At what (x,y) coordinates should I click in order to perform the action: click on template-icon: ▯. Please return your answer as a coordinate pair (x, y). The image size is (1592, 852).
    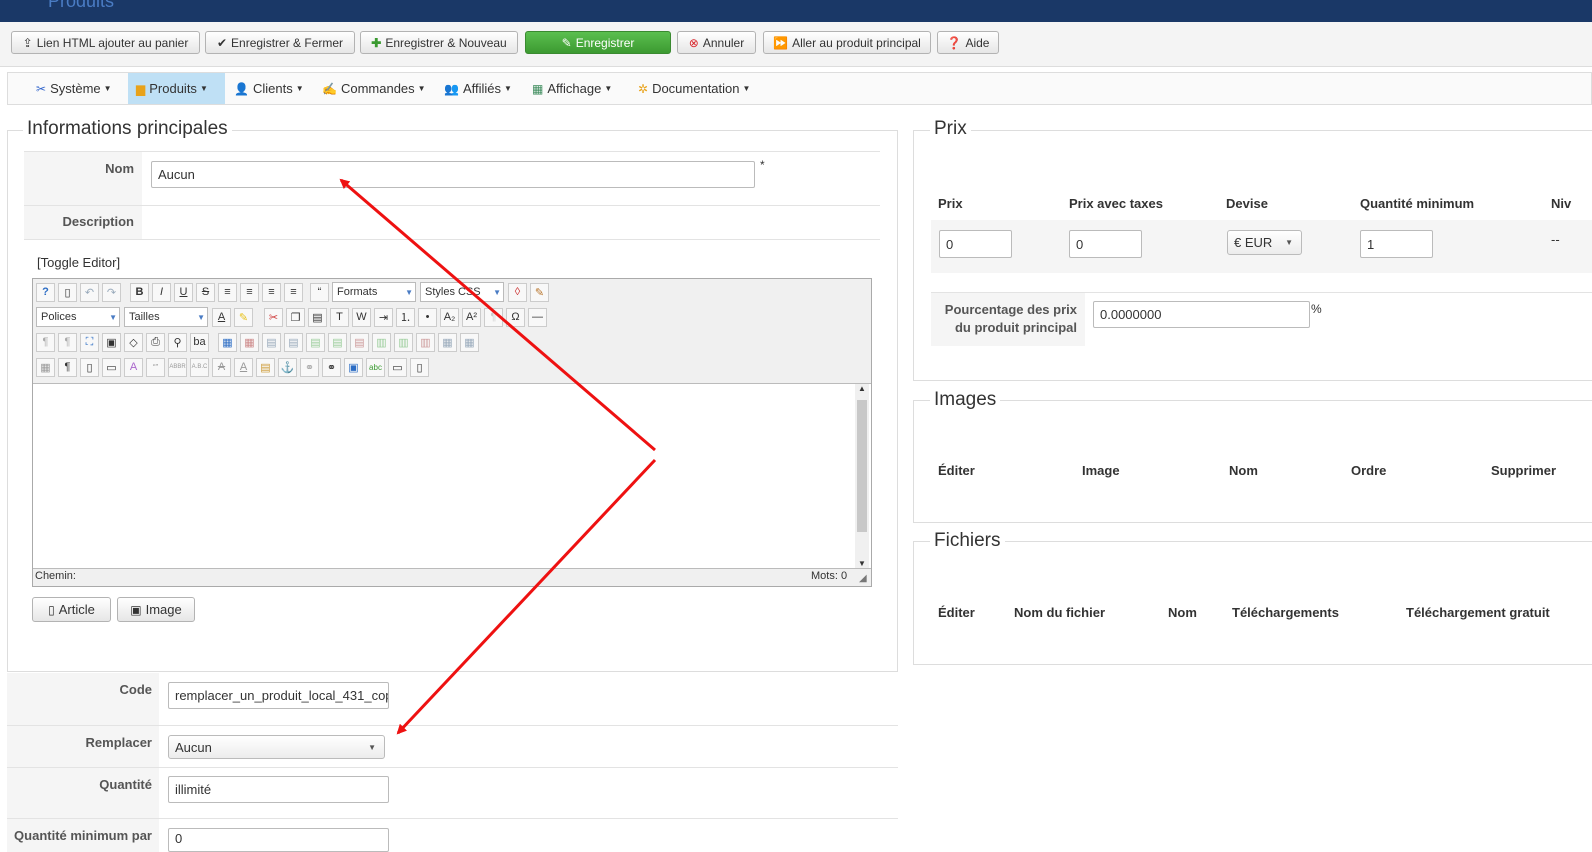
    Looking at the image, I should click on (89, 367).